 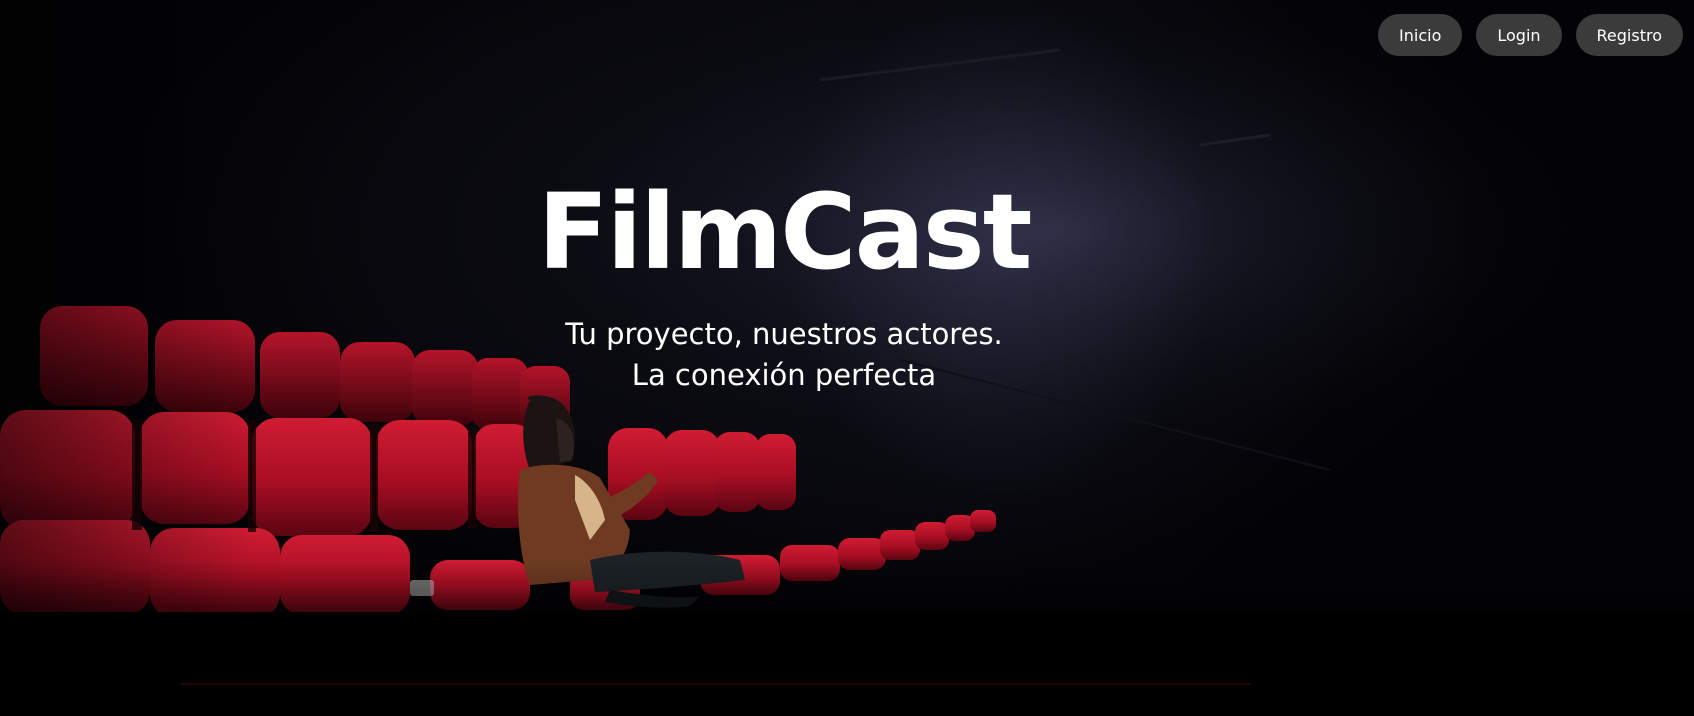 What do you see at coordinates (1420, 35) in the screenshot?
I see `nav-inicio-button: Inicio` at bounding box center [1420, 35].